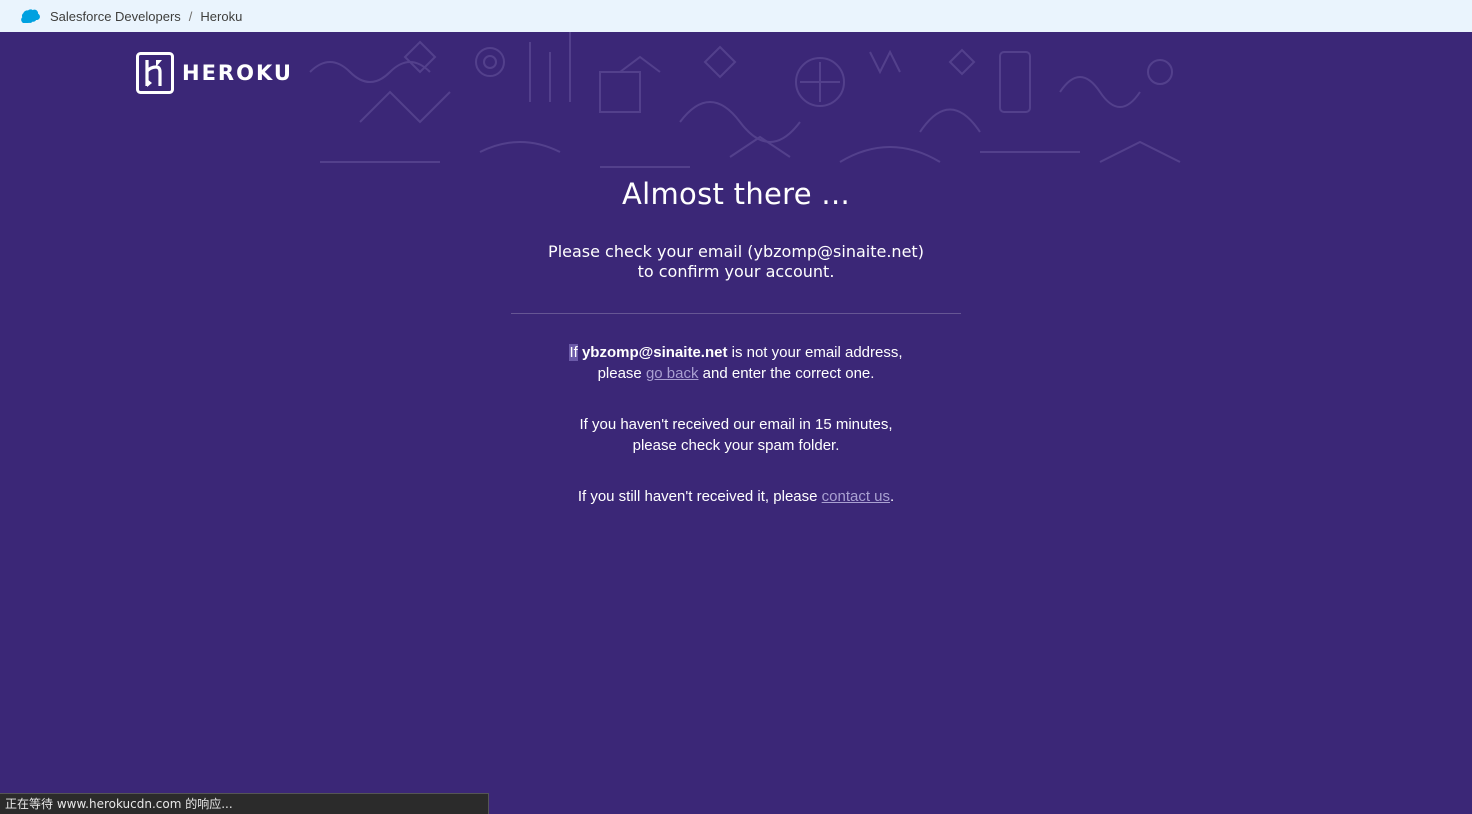  Describe the element at coordinates (672, 373) in the screenshot. I see `go-back-link: go back` at that location.